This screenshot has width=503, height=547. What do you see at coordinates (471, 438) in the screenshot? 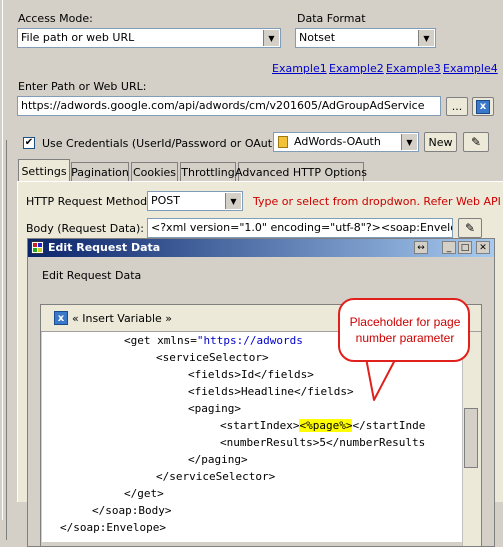
I see `scrollbar-thumb` at bounding box center [471, 438].